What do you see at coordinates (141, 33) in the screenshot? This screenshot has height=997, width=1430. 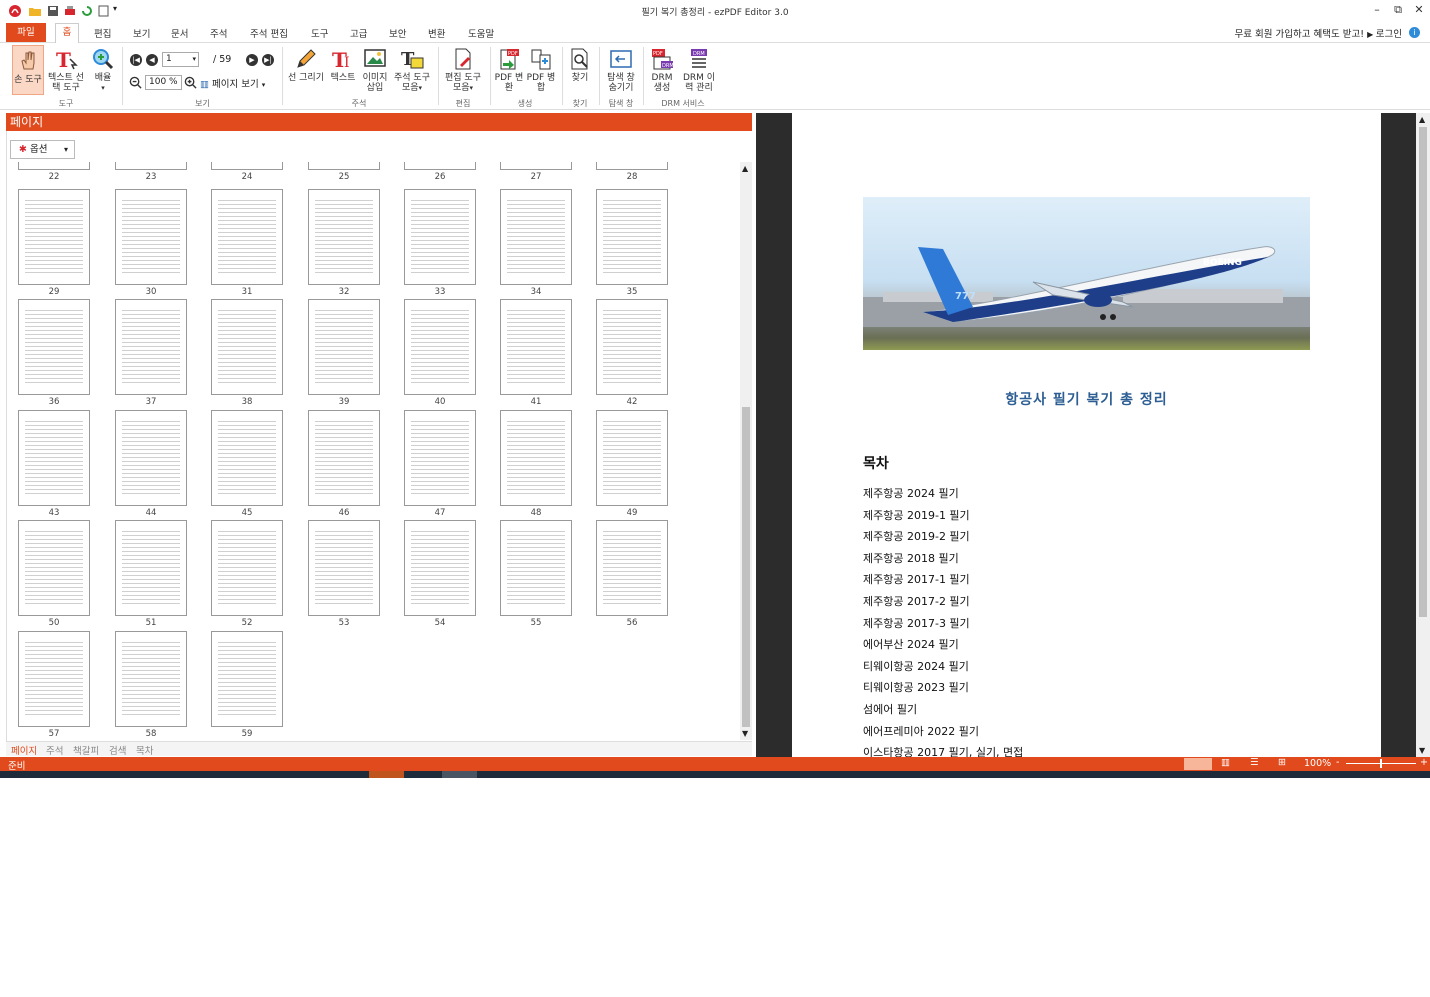 I see `tab-view: 보기` at bounding box center [141, 33].